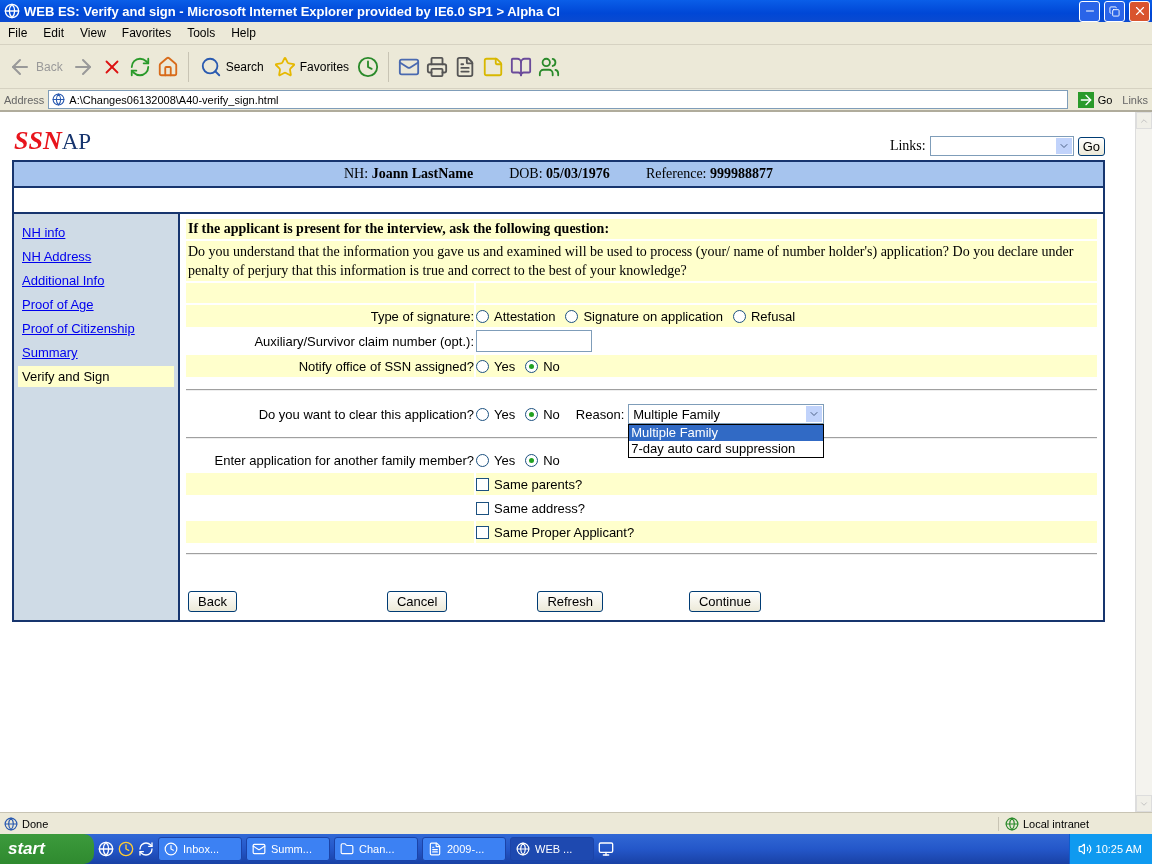 The width and height of the screenshot is (1152, 864). Describe the element at coordinates (534, 341) in the screenshot. I see `claim-number-field` at that location.